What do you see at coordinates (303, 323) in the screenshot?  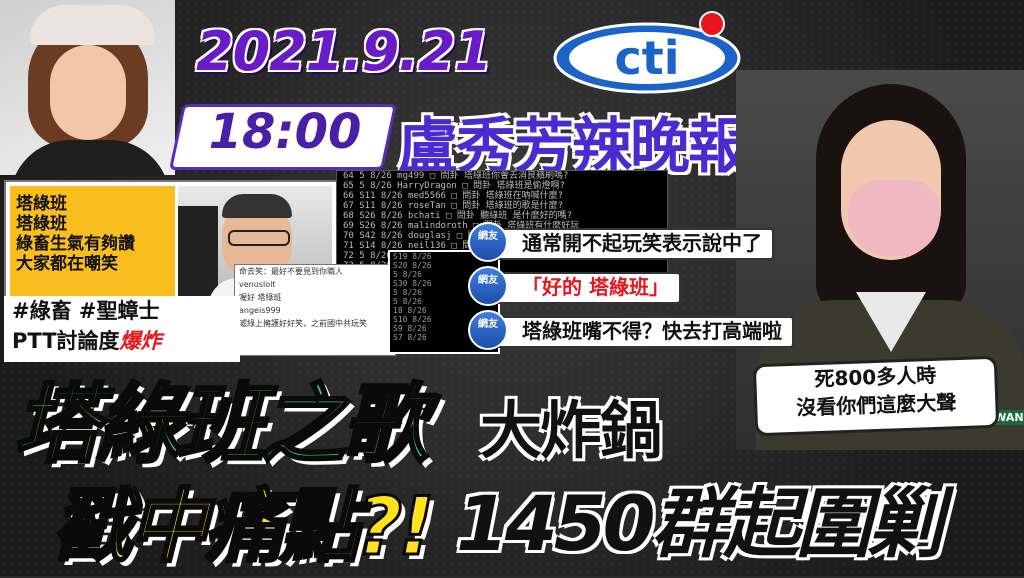 I see `ptt-comment-row: 噓綠上擁護好好笑，之前國中共玩笑` at bounding box center [303, 323].